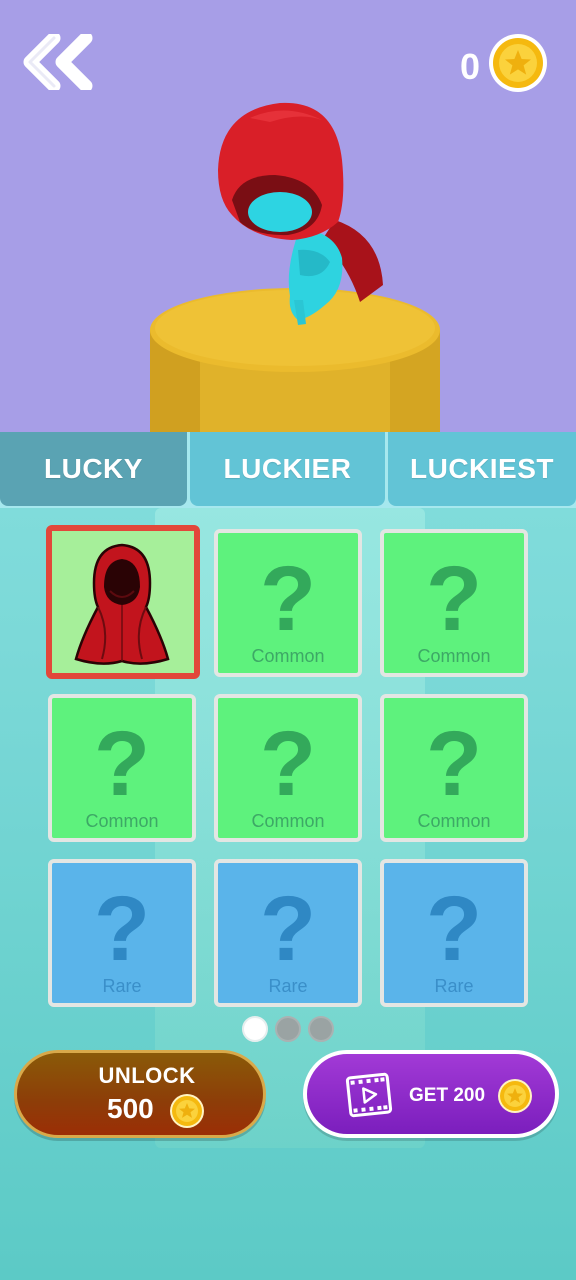 Image resolution: width=576 pixels, height=1280 pixels. Describe the element at coordinates (482, 469) in the screenshot. I see `tab-luckiest: LUCKIEST` at that location.